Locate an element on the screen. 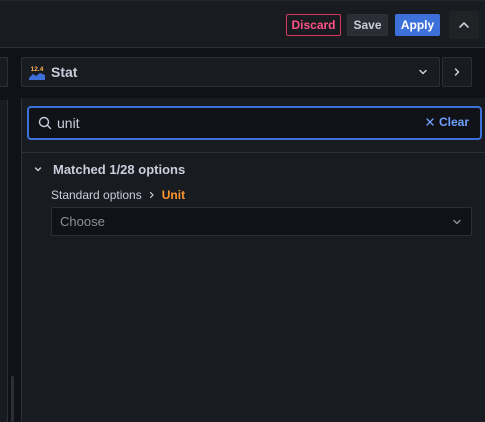  panel-editor-toolbar: Discard Save Apply is located at coordinates (242, 24).